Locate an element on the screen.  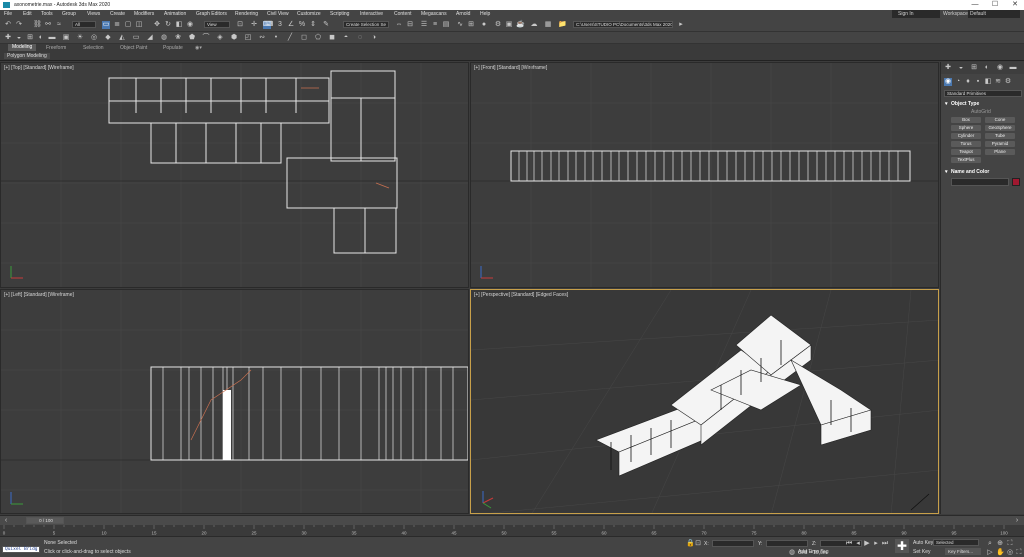
create-icon: ✚ is located at coordinates (8, 38).